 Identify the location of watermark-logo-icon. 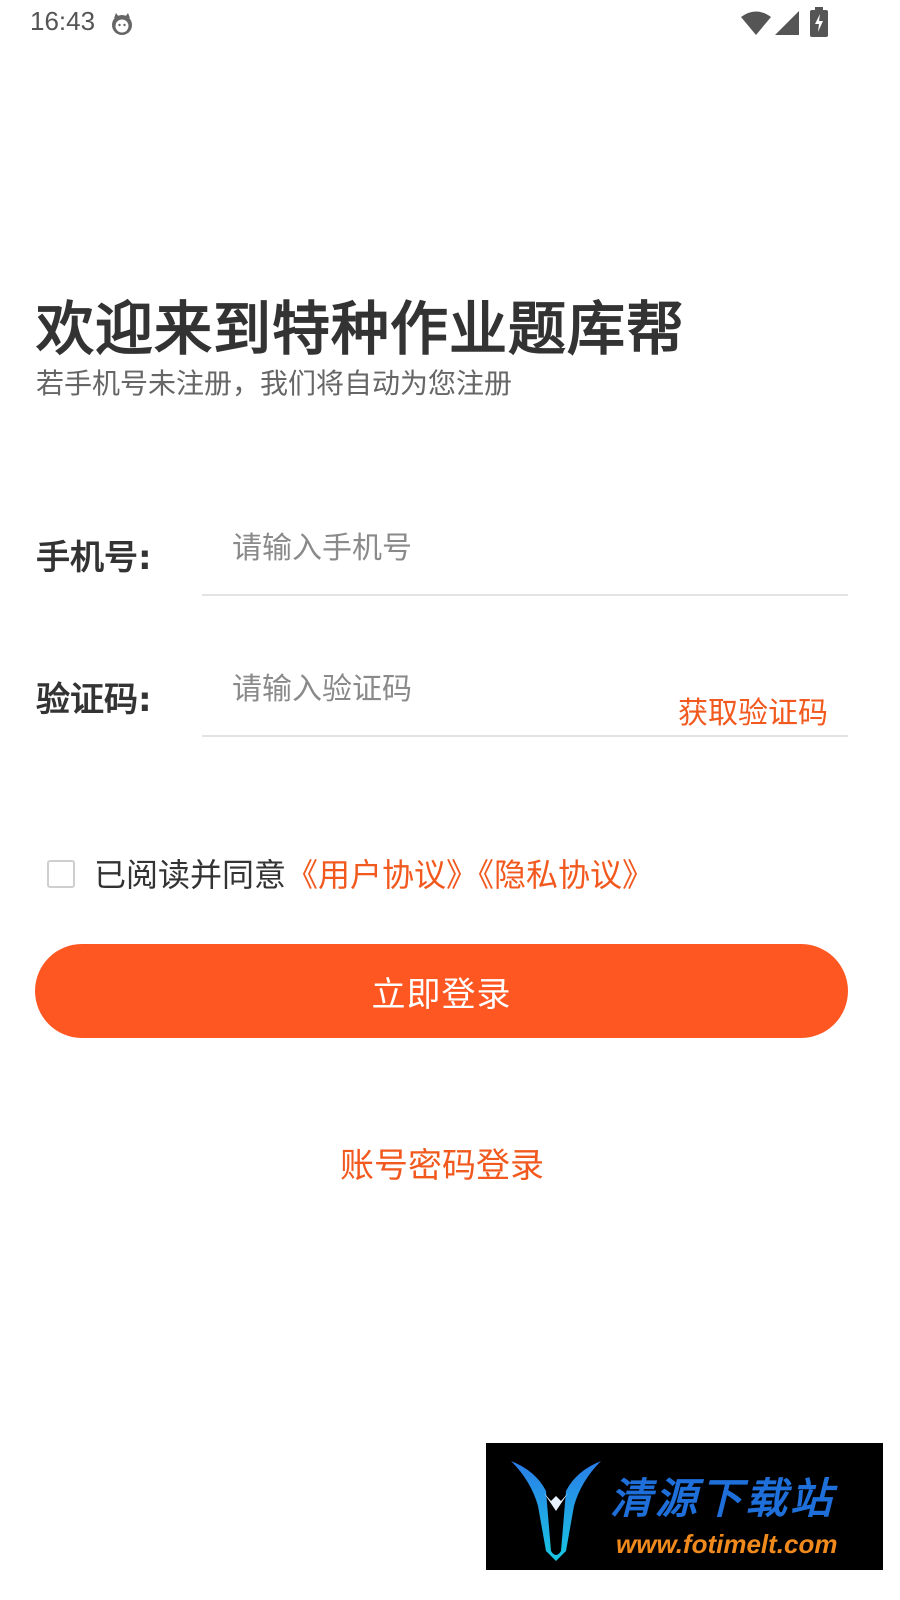
(556, 1511).